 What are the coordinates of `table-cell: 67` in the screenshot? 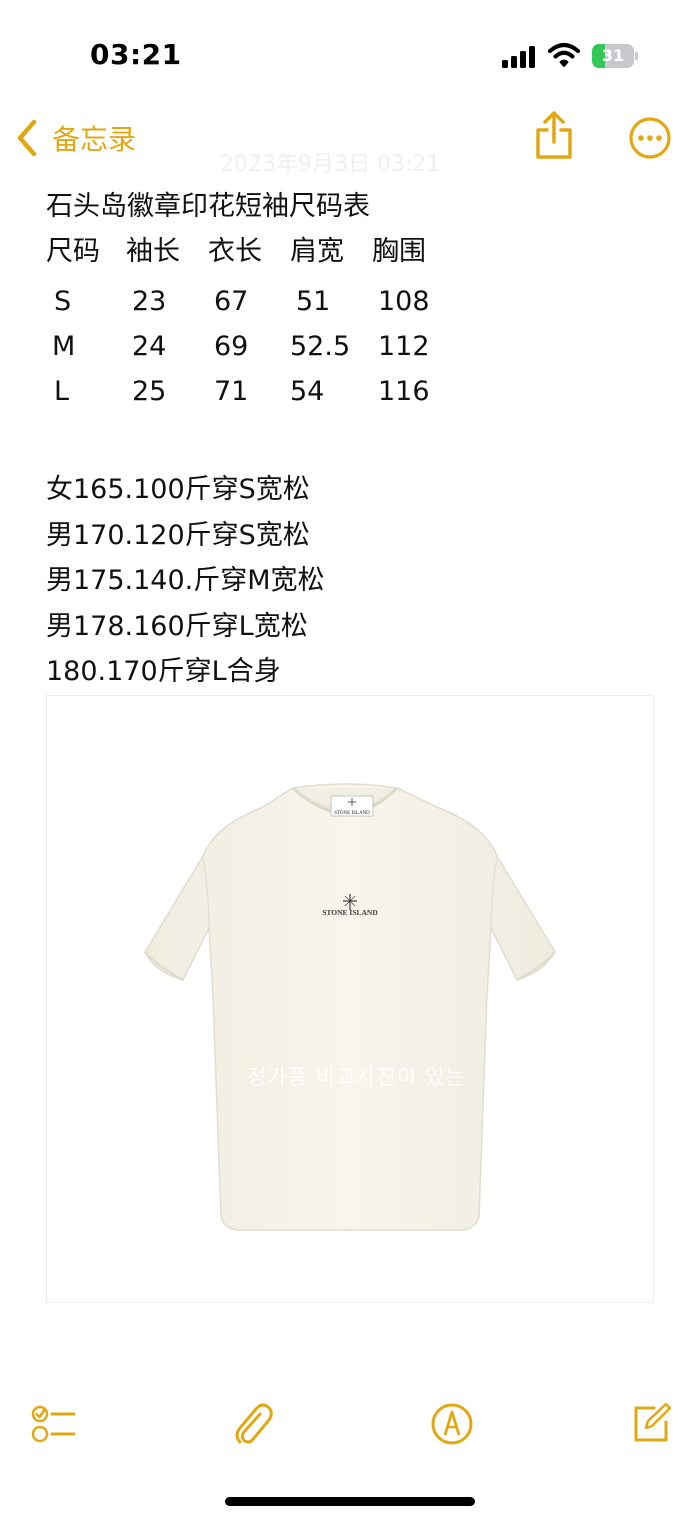 It's located at (231, 301).